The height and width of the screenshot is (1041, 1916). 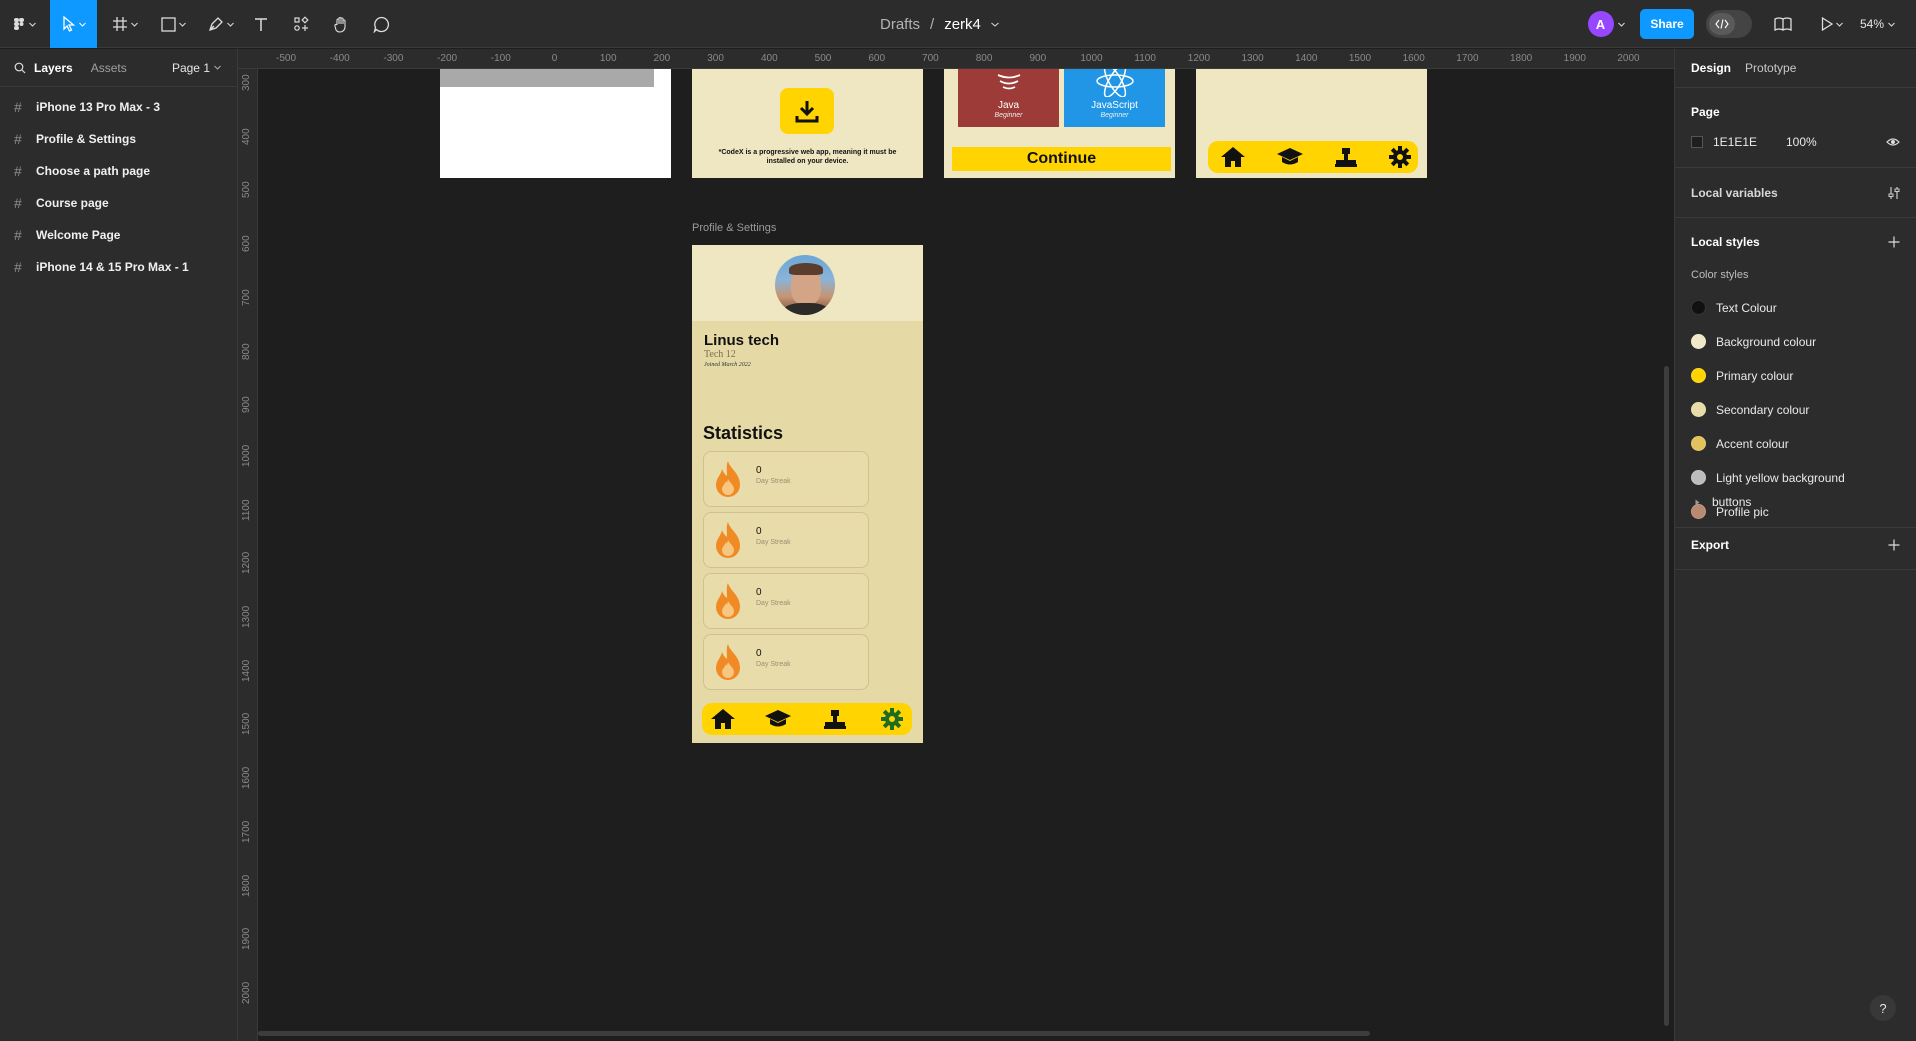 I want to click on layer-item: # iPhone 14 & 15 Pro Max - 1, so click(x=118, y=267).